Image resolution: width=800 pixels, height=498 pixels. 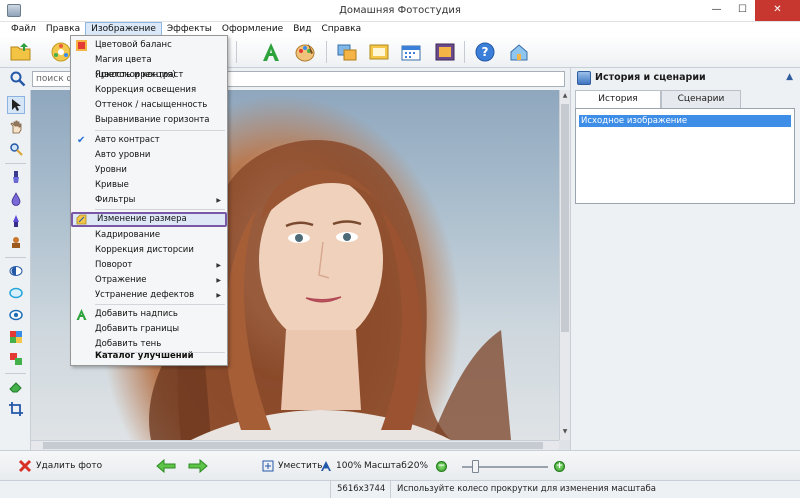 I want to click on drop-tool-icon, so click(x=16, y=199).